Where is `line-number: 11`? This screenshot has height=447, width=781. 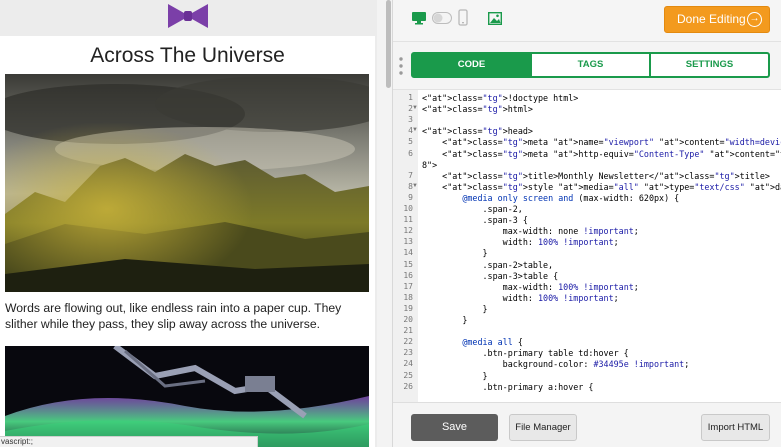 line-number: 11 is located at coordinates (408, 220).